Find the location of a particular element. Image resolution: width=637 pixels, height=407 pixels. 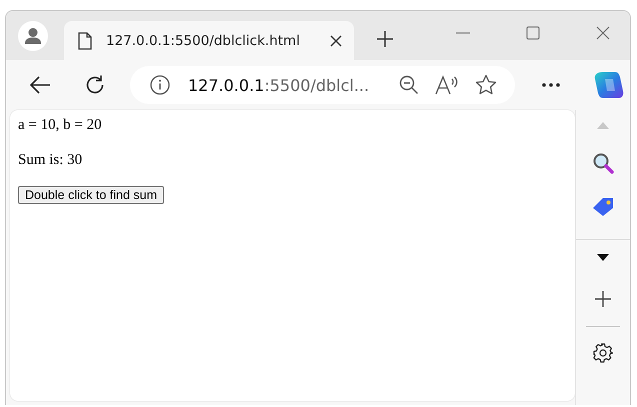

refresh-icon is located at coordinates (95, 85).